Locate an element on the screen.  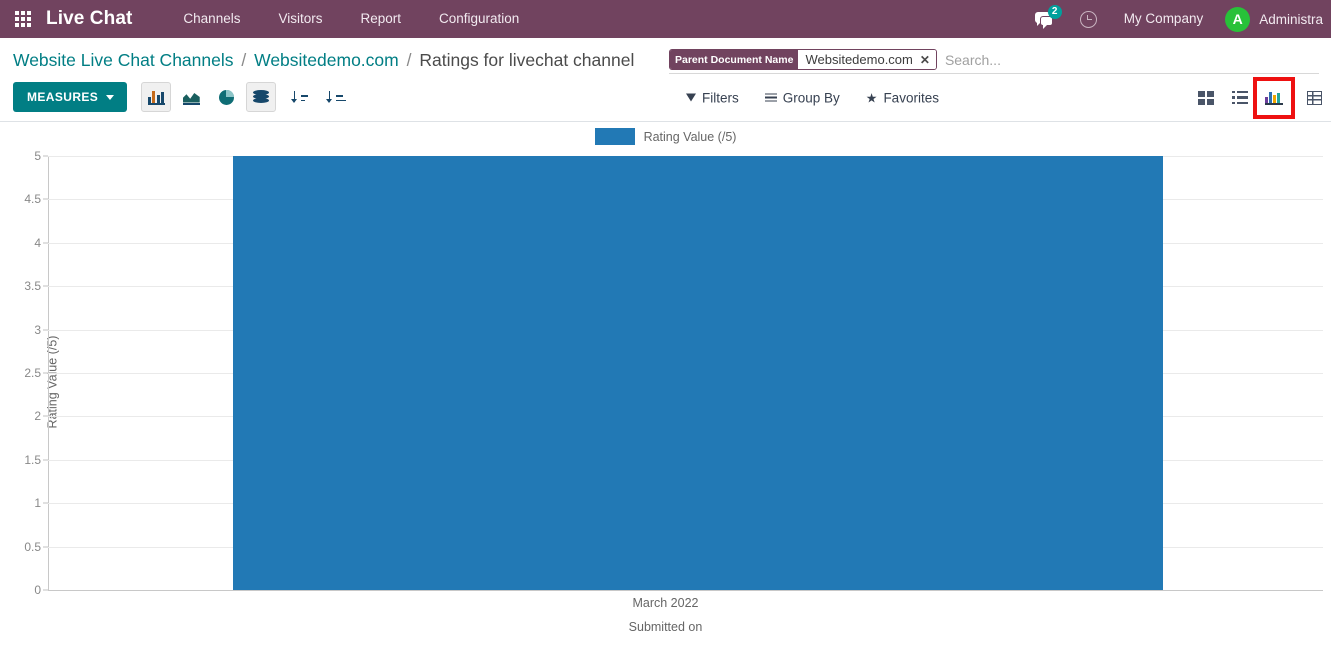
menu-item-channels: Channels is located at coordinates (211, 19).